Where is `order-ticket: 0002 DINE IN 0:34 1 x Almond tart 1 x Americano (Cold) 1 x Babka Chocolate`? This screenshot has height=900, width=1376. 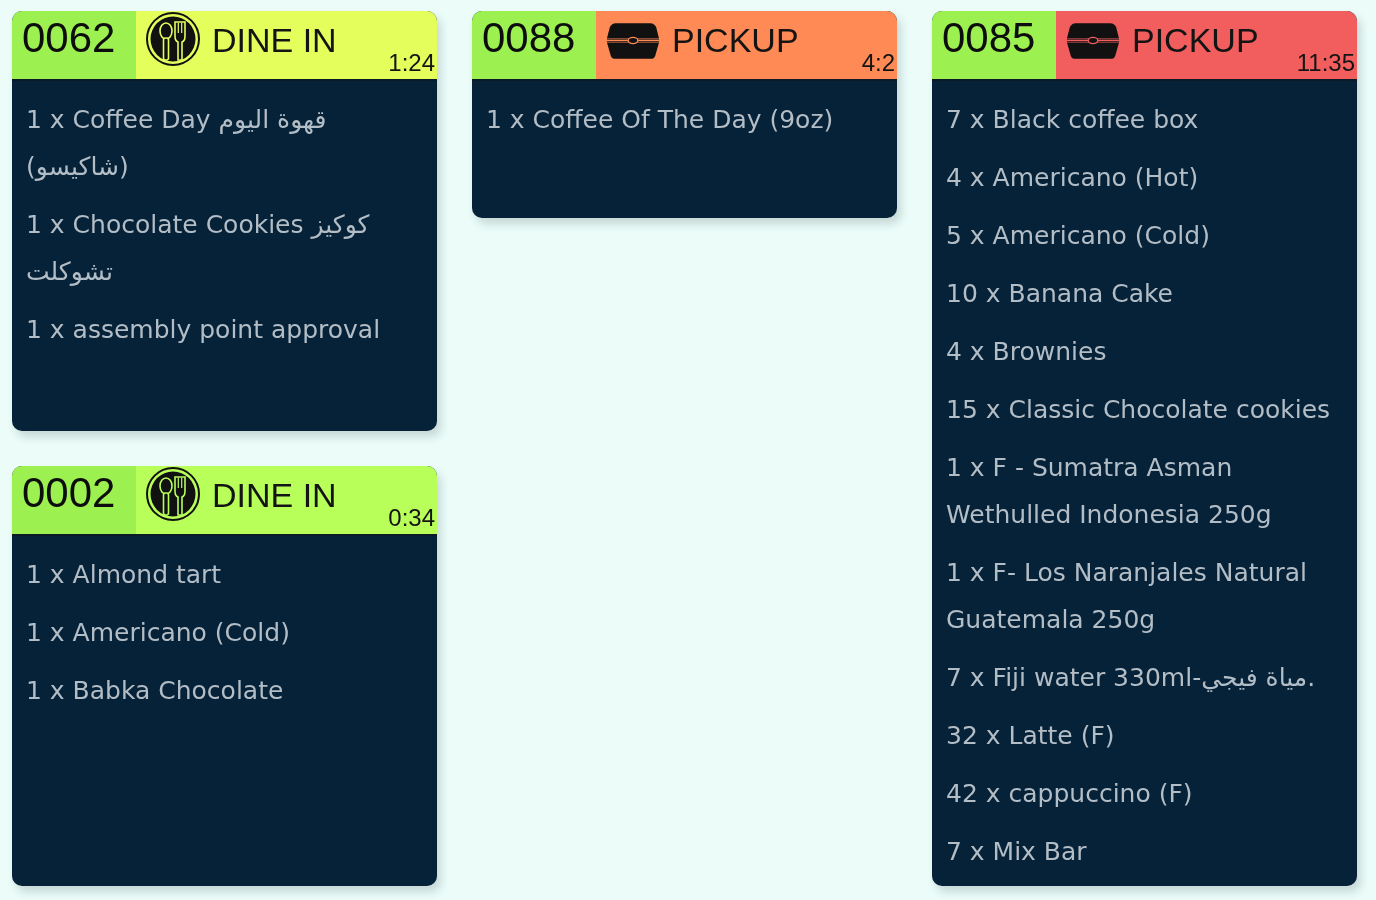 order-ticket: 0002 DINE IN 0:34 1 x Almond tart 1 x Americano (Cold) 1 x Babka Chocolate is located at coordinates (224, 676).